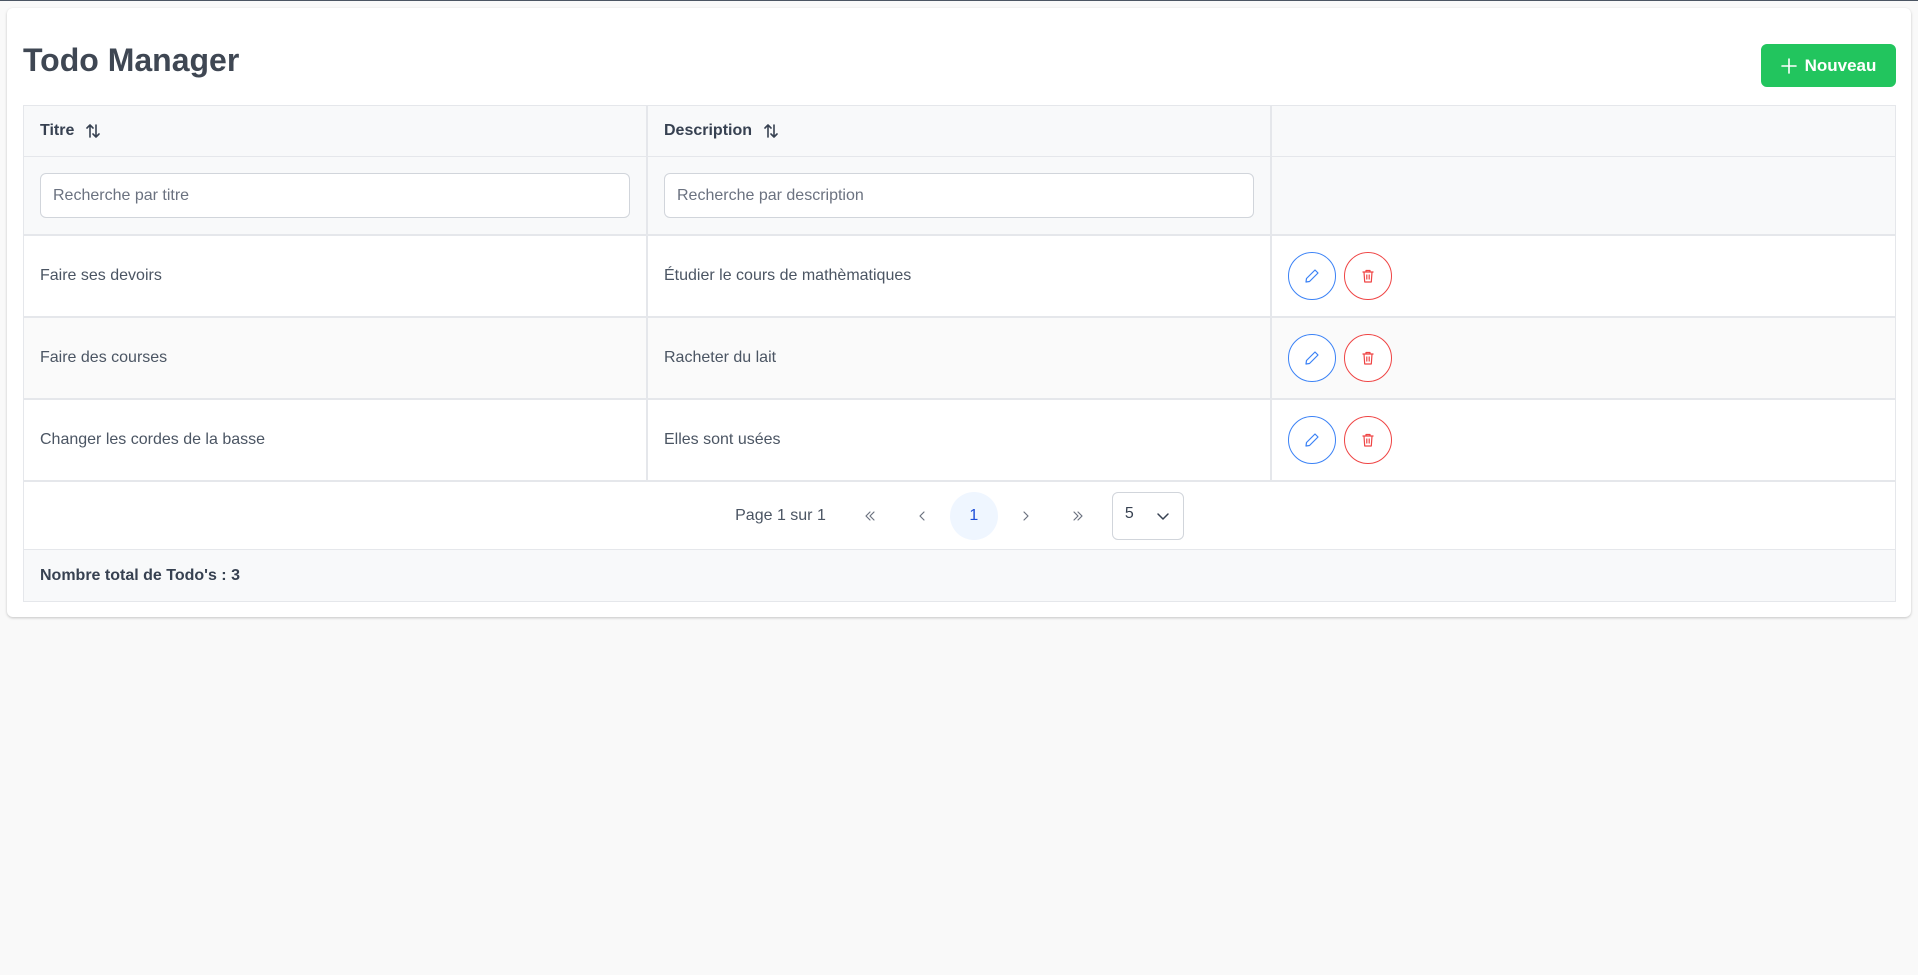 This screenshot has height=975, width=1918. Describe the element at coordinates (336, 359) in the screenshot. I see `todo-title: Faire des courses` at that location.